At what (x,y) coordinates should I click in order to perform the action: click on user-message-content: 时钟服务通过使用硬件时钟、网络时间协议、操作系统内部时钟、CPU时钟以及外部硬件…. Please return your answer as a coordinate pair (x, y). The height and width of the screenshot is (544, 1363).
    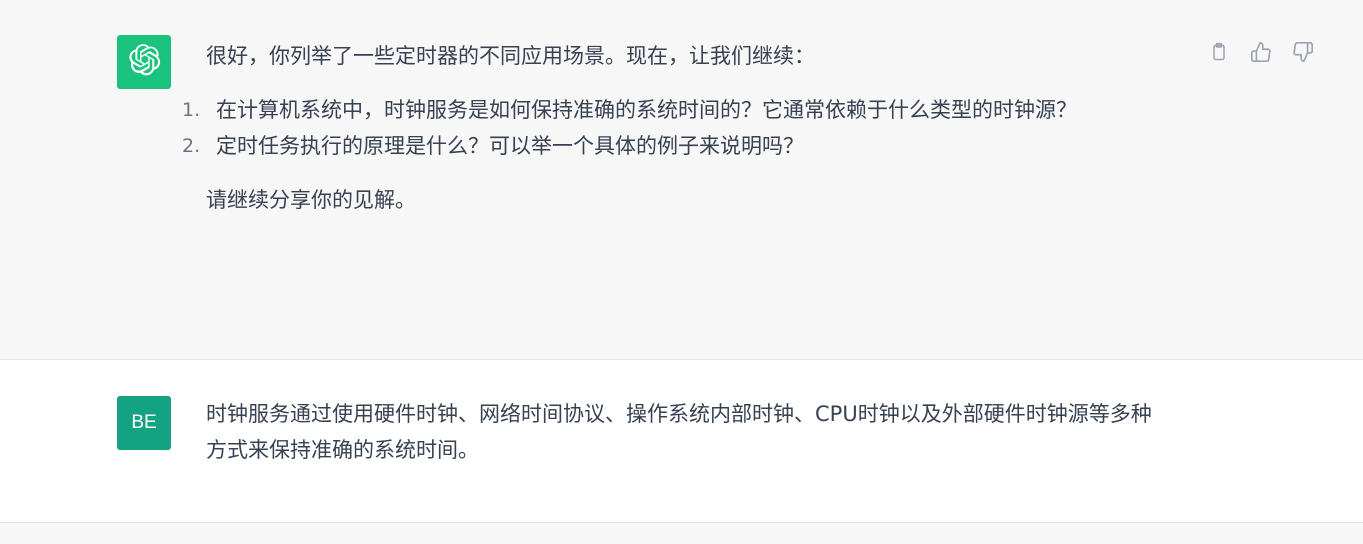
    Looking at the image, I should click on (688, 432).